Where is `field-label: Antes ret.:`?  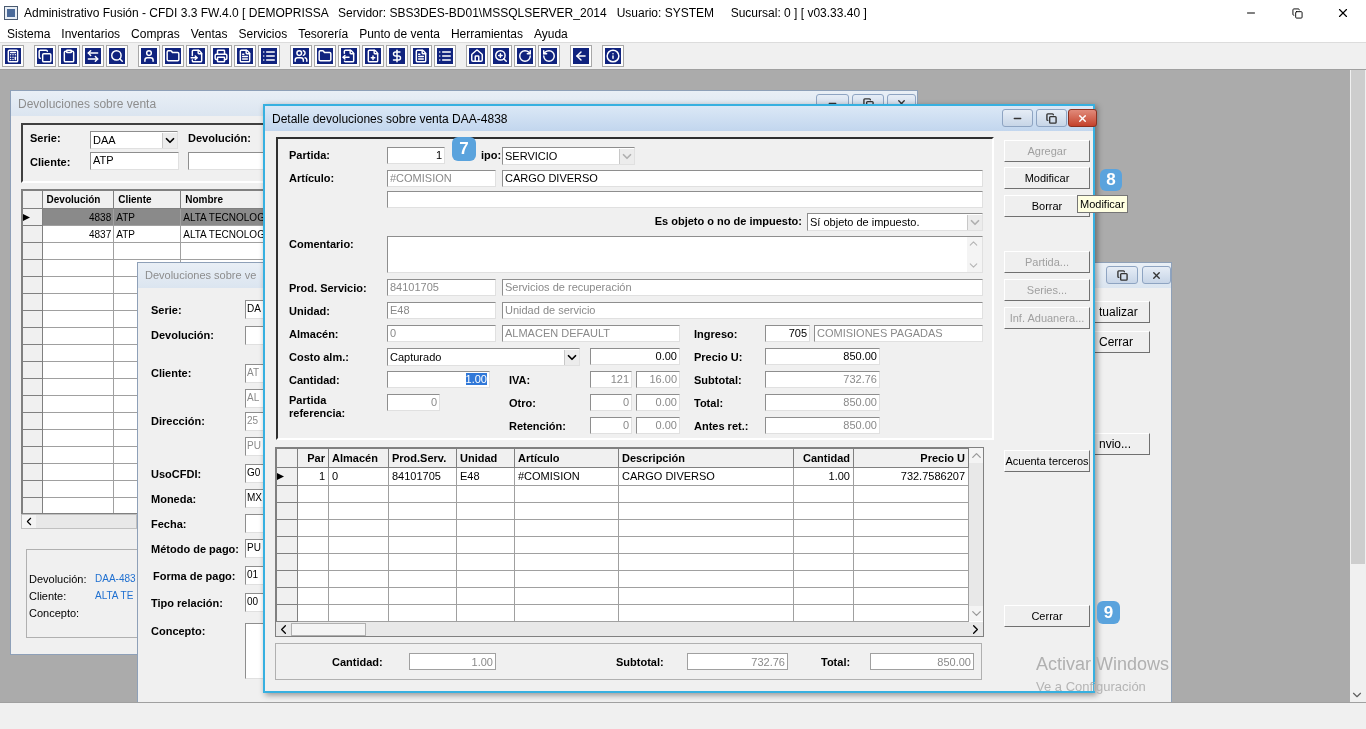 field-label: Antes ret.: is located at coordinates (721, 426).